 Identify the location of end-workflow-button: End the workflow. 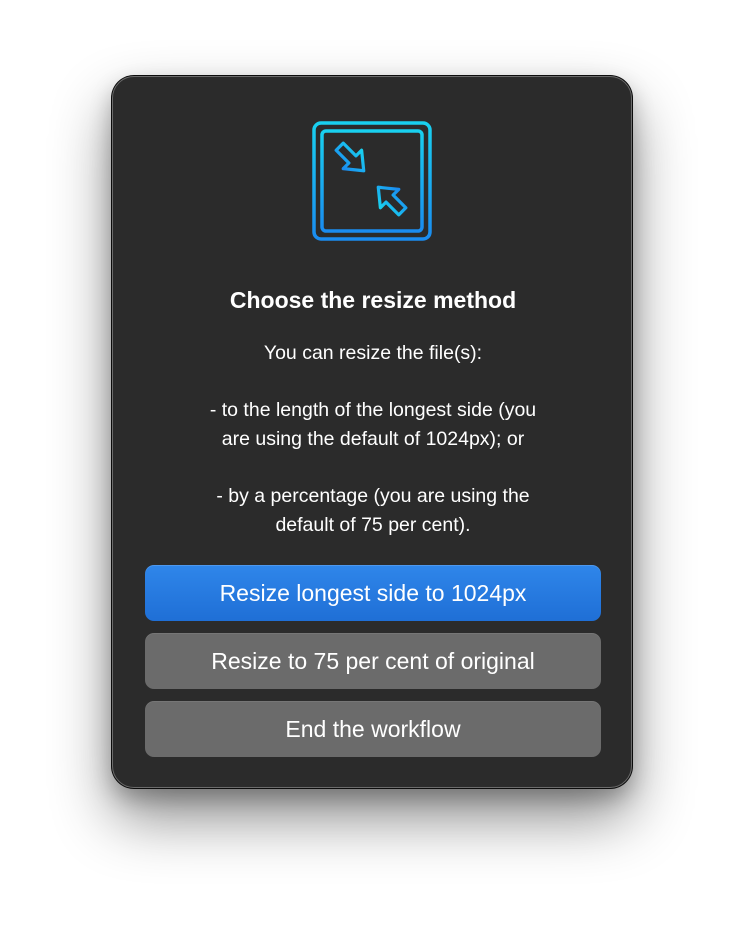
(373, 729).